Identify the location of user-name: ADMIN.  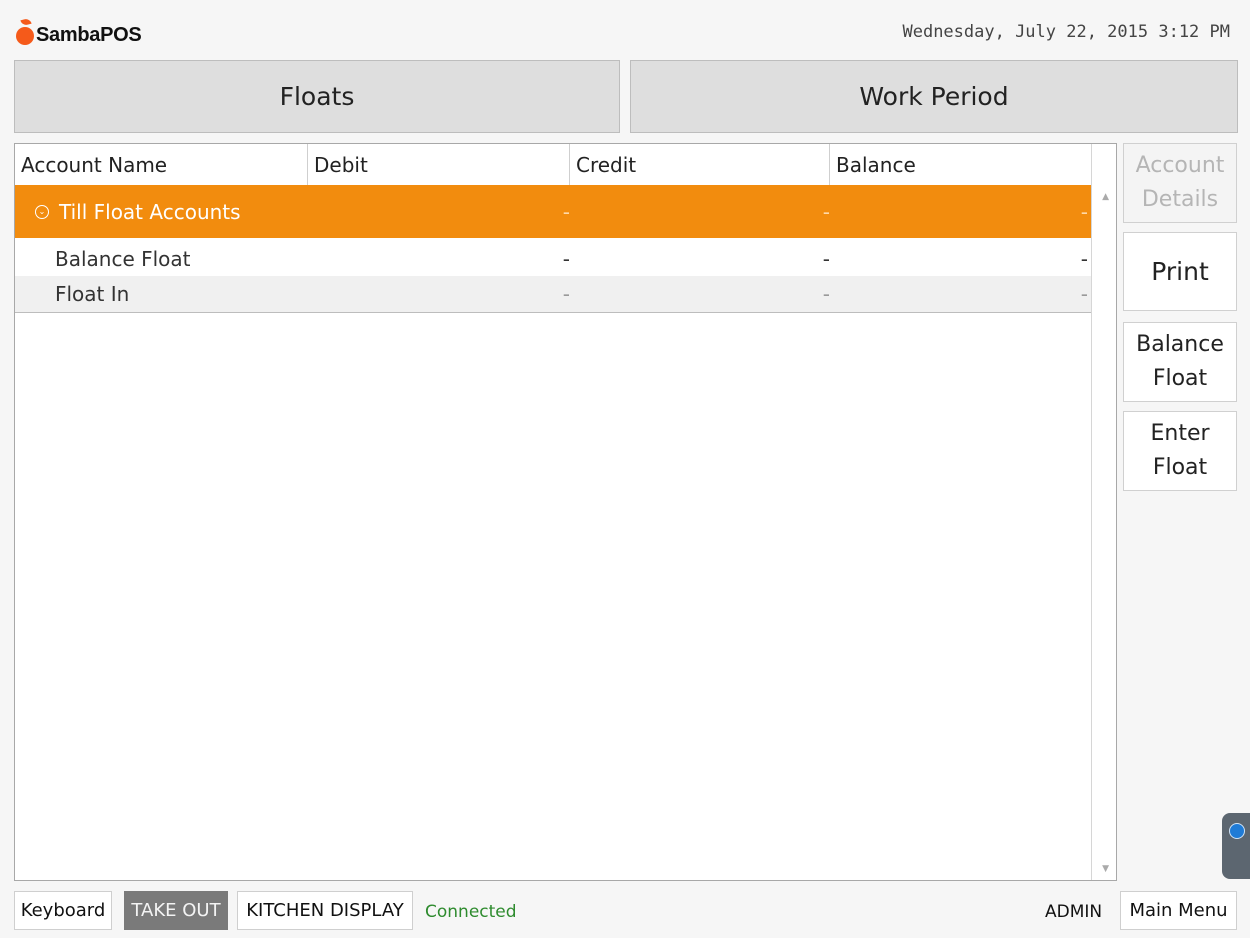
(1074, 912).